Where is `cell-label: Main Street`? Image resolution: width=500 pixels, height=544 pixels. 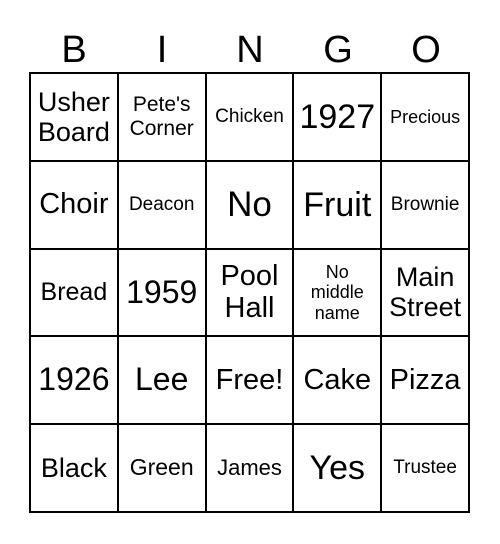 cell-label: Main Street is located at coordinates (425, 292).